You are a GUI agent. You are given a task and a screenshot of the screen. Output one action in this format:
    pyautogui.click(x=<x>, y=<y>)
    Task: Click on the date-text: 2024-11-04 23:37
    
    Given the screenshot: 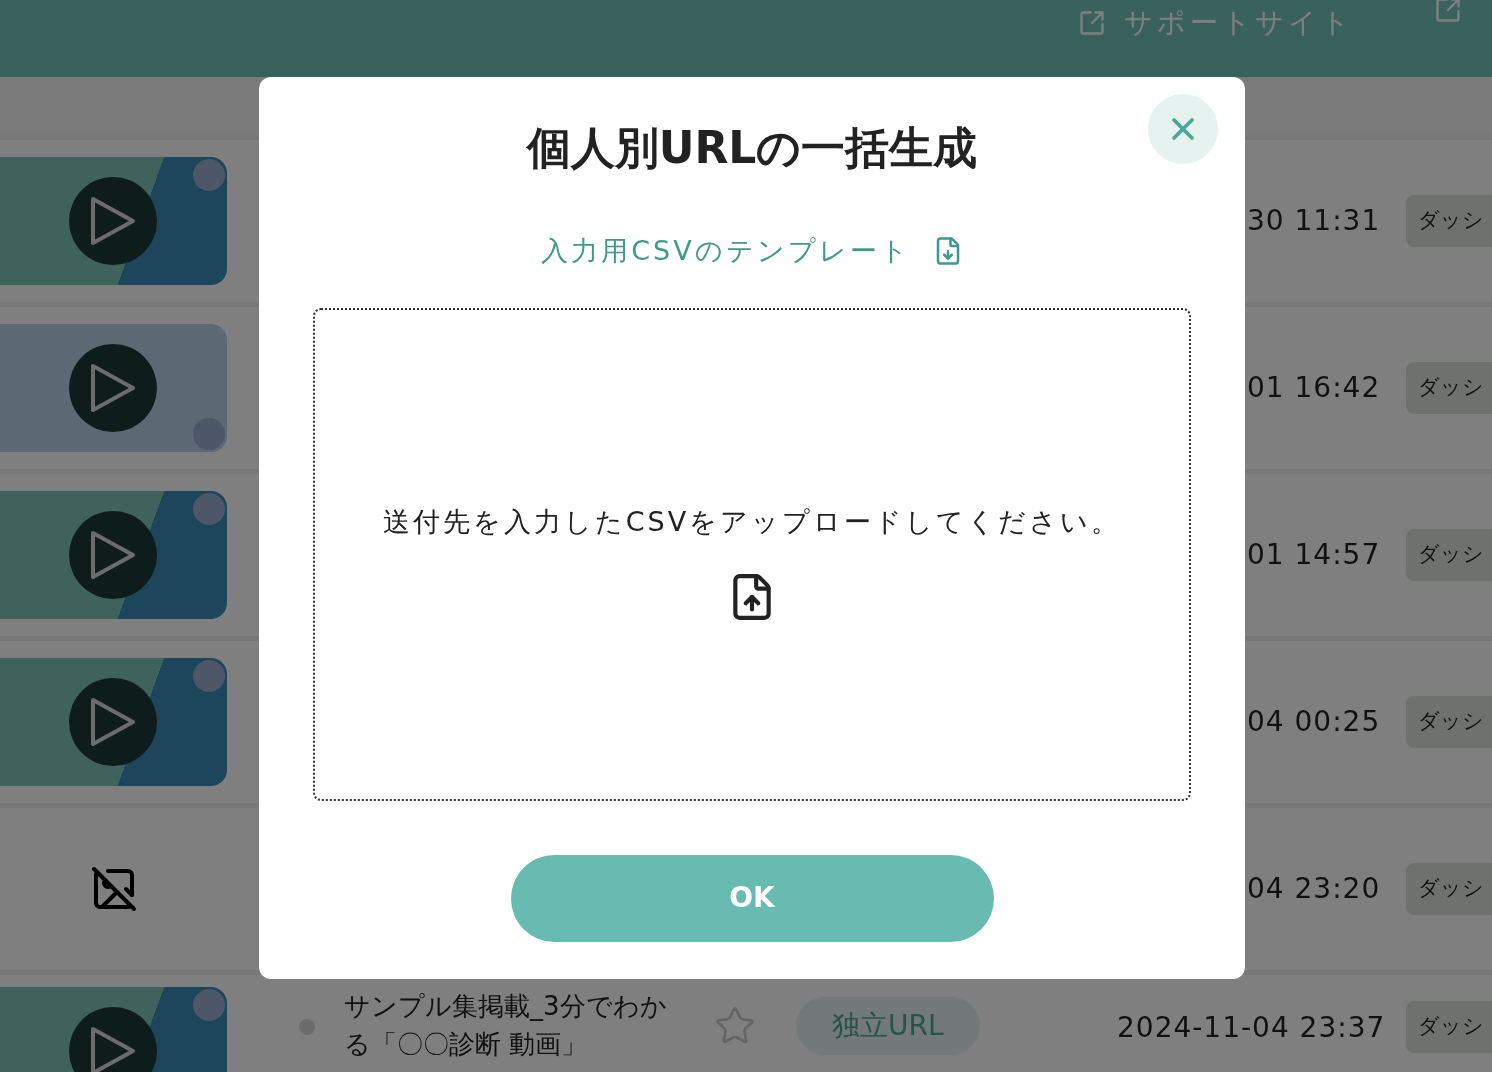 What is the action you would take?
    pyautogui.click(x=1252, y=1028)
    